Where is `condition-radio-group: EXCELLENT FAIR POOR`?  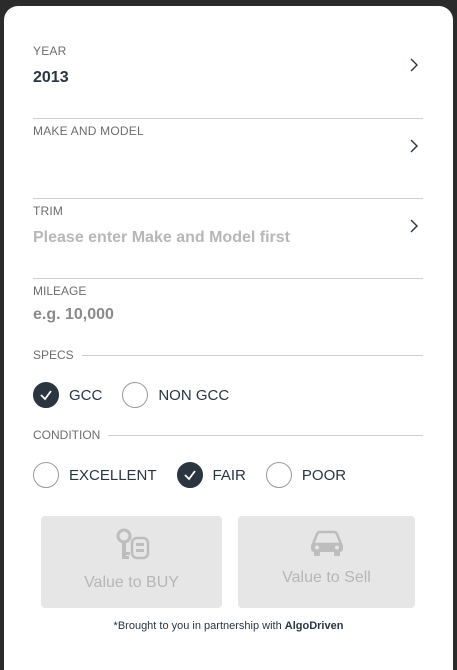 condition-radio-group: EXCELLENT FAIR POOR is located at coordinates (199, 475).